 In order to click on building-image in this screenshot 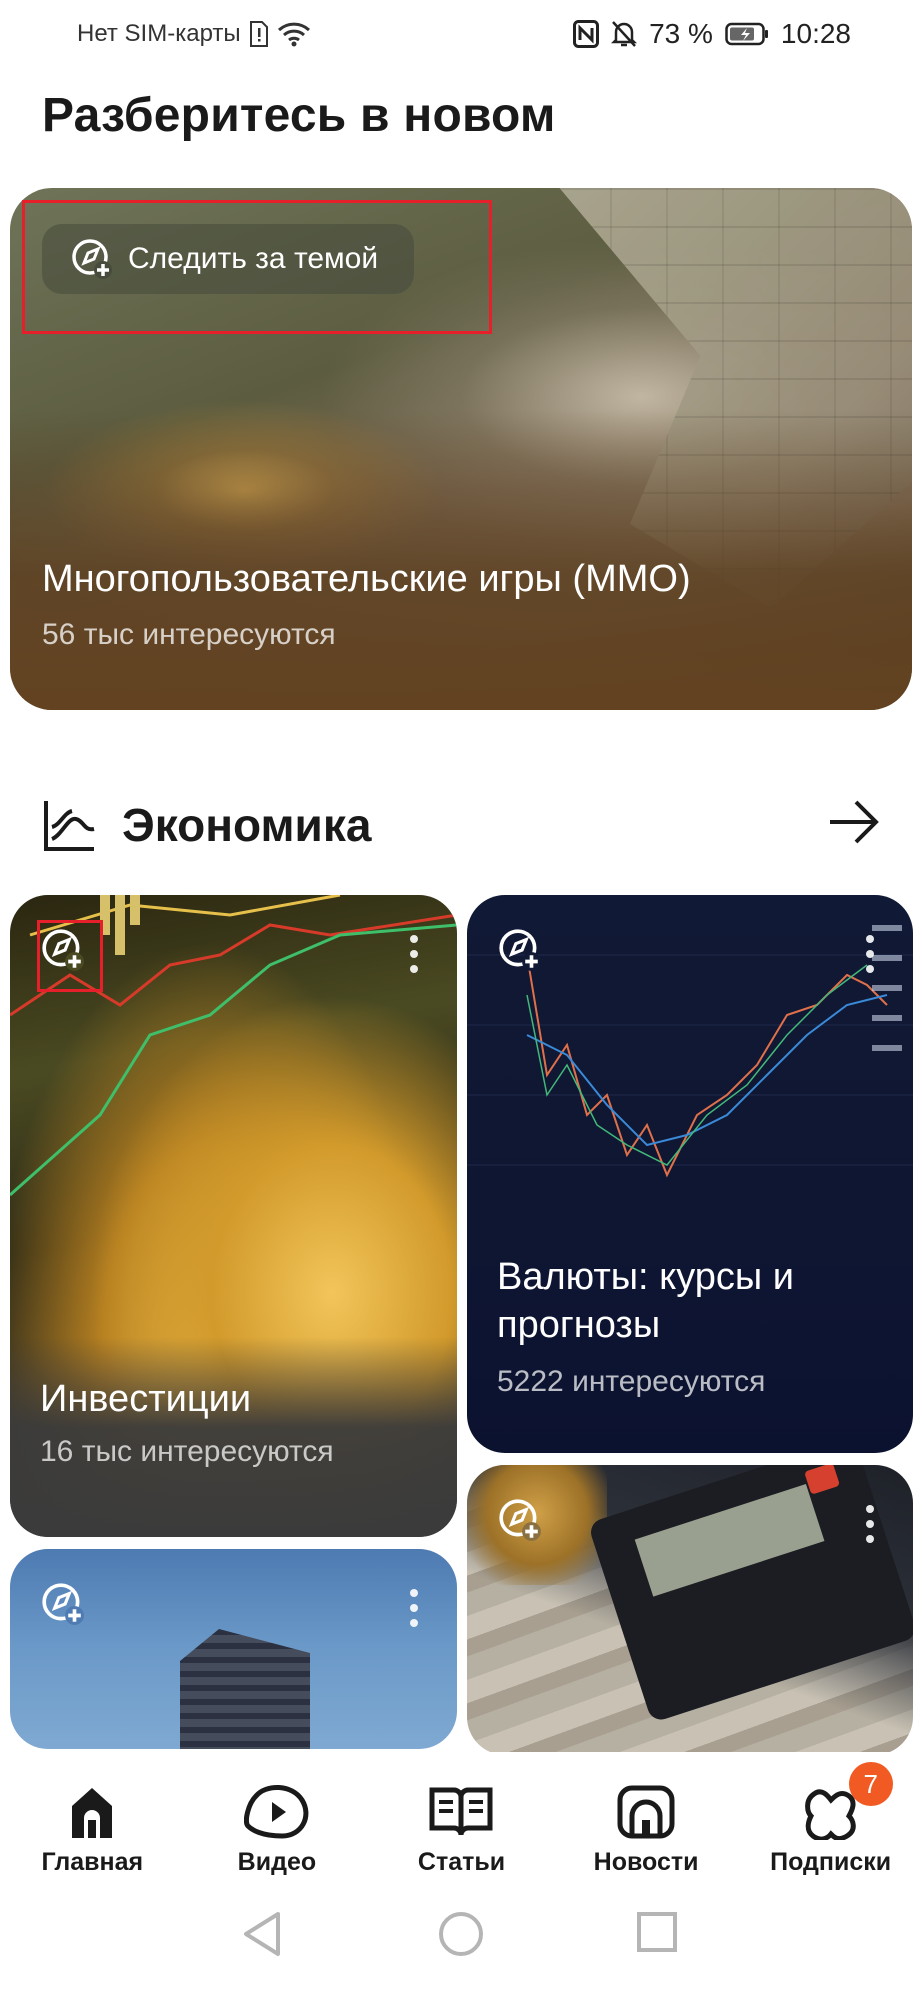, I will do `click(245, 1689)`.